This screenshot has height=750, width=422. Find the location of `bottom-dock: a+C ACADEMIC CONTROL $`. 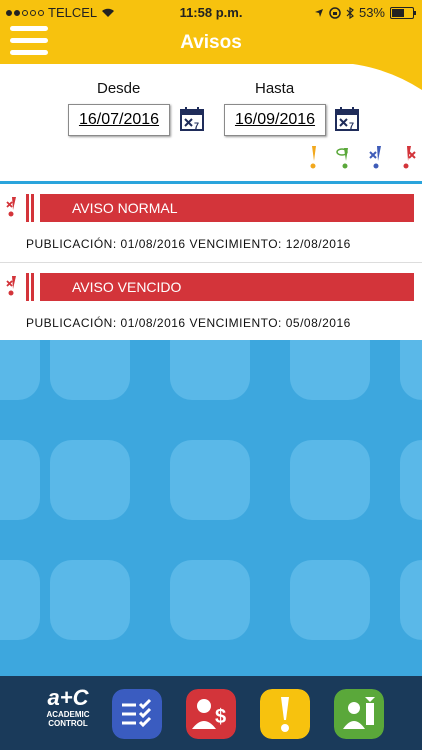

bottom-dock: a+C ACADEMIC CONTROL $ is located at coordinates (211, 713).